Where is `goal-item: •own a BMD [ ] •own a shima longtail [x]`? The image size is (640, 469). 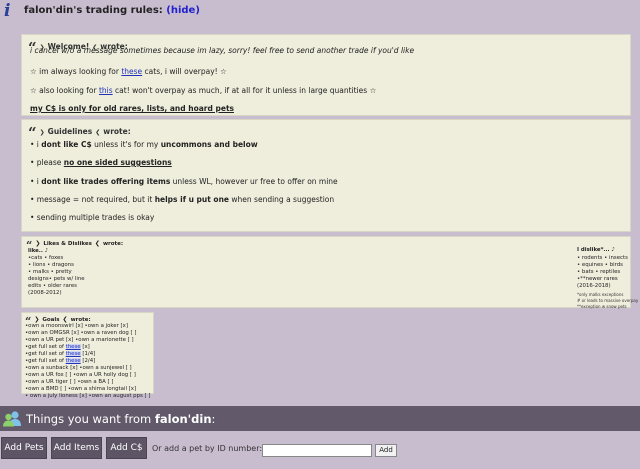 goal-item: •own a BMD [ ] •own a shima longtail [x] is located at coordinates (81, 389).